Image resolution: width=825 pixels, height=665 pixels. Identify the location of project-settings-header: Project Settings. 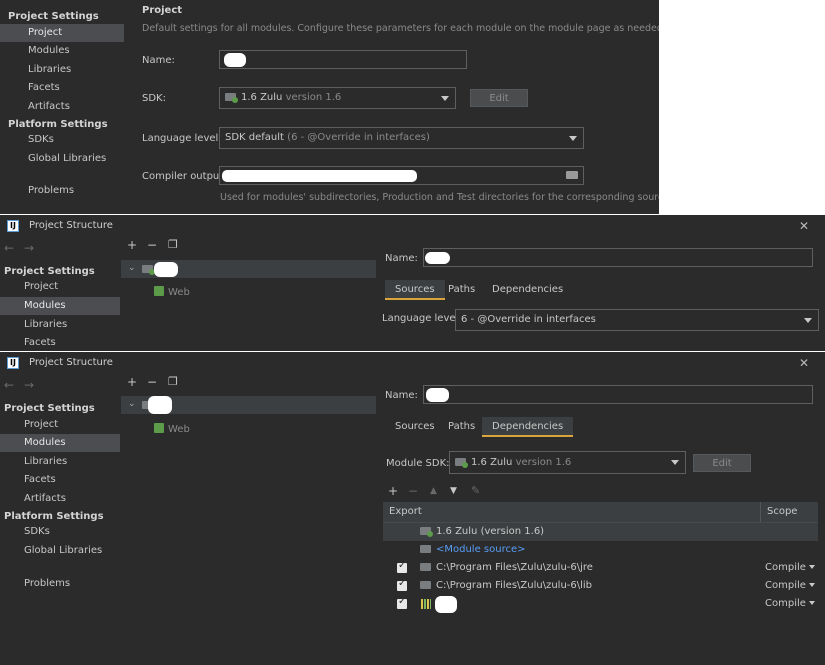
(49, 408).